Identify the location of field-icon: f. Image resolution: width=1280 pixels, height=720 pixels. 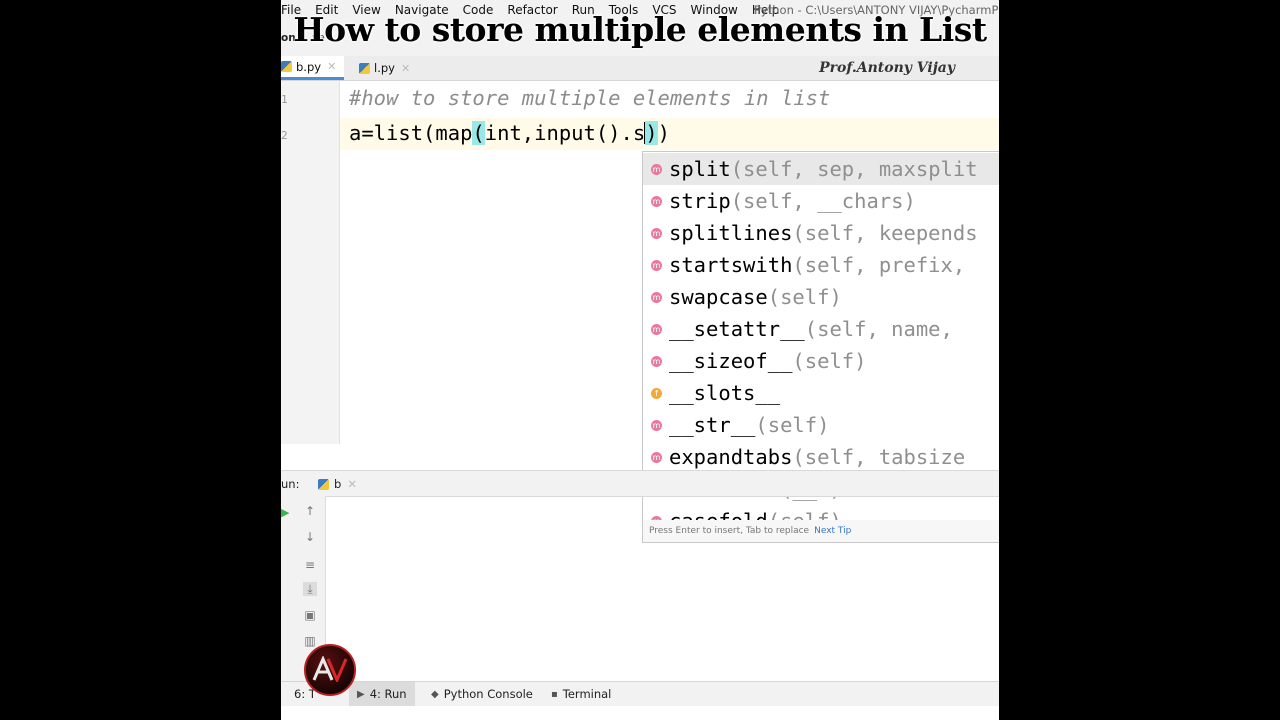
(656, 393).